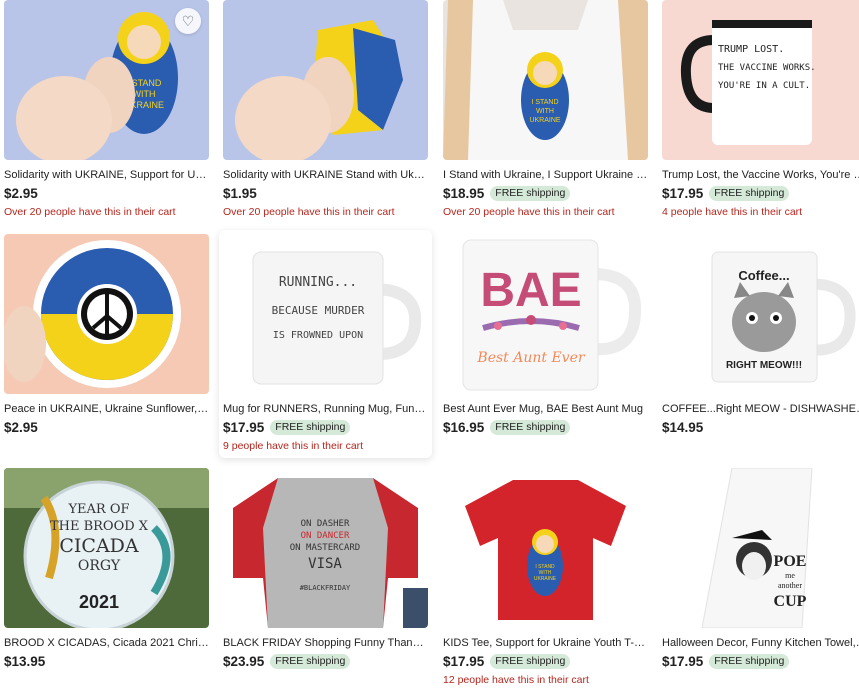 The image size is (859, 692). I want to click on listing-price: $1.95, so click(240, 193).